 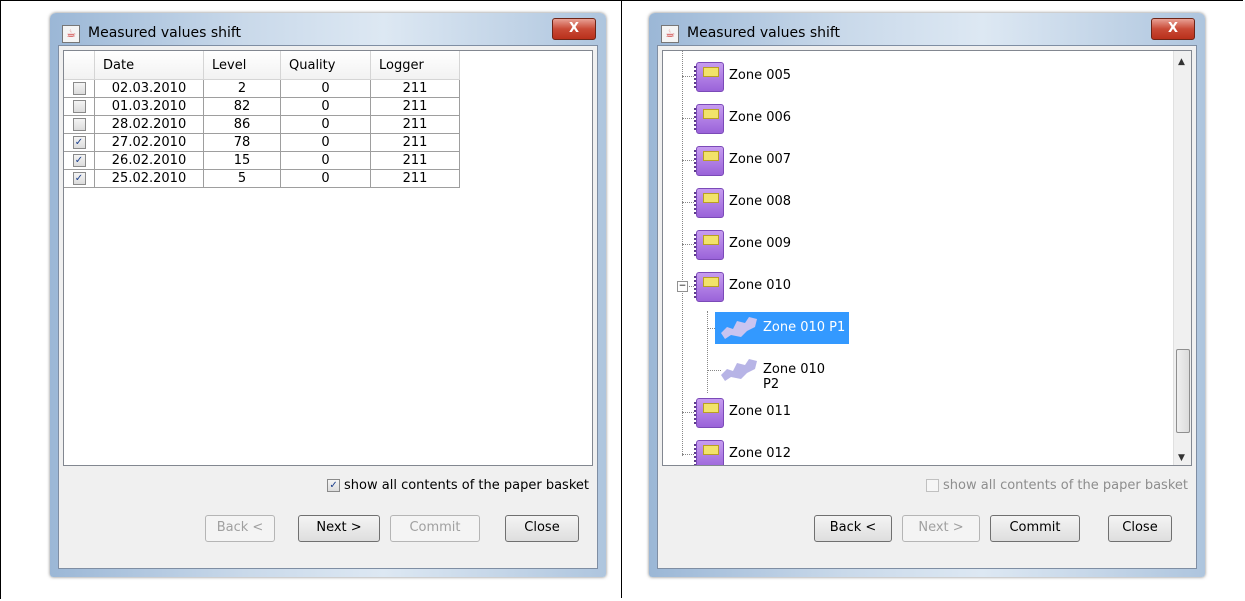 I want to click on table-row: ✓ 25.02.2010 5 0 211, so click(x=262, y=178).